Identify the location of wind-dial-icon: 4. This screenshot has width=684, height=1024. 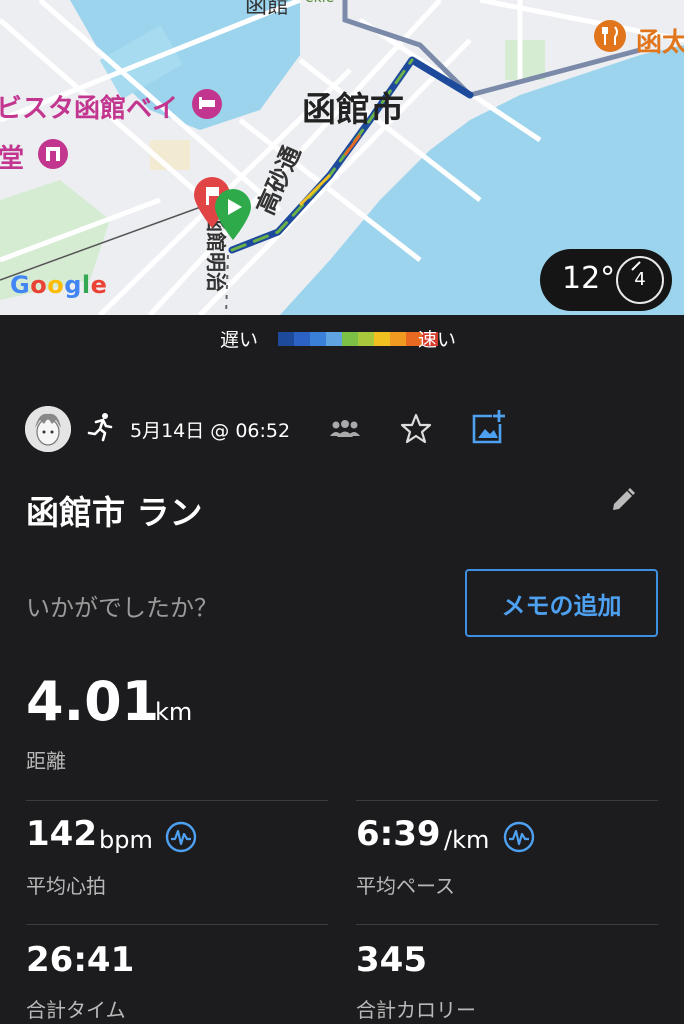
(640, 280).